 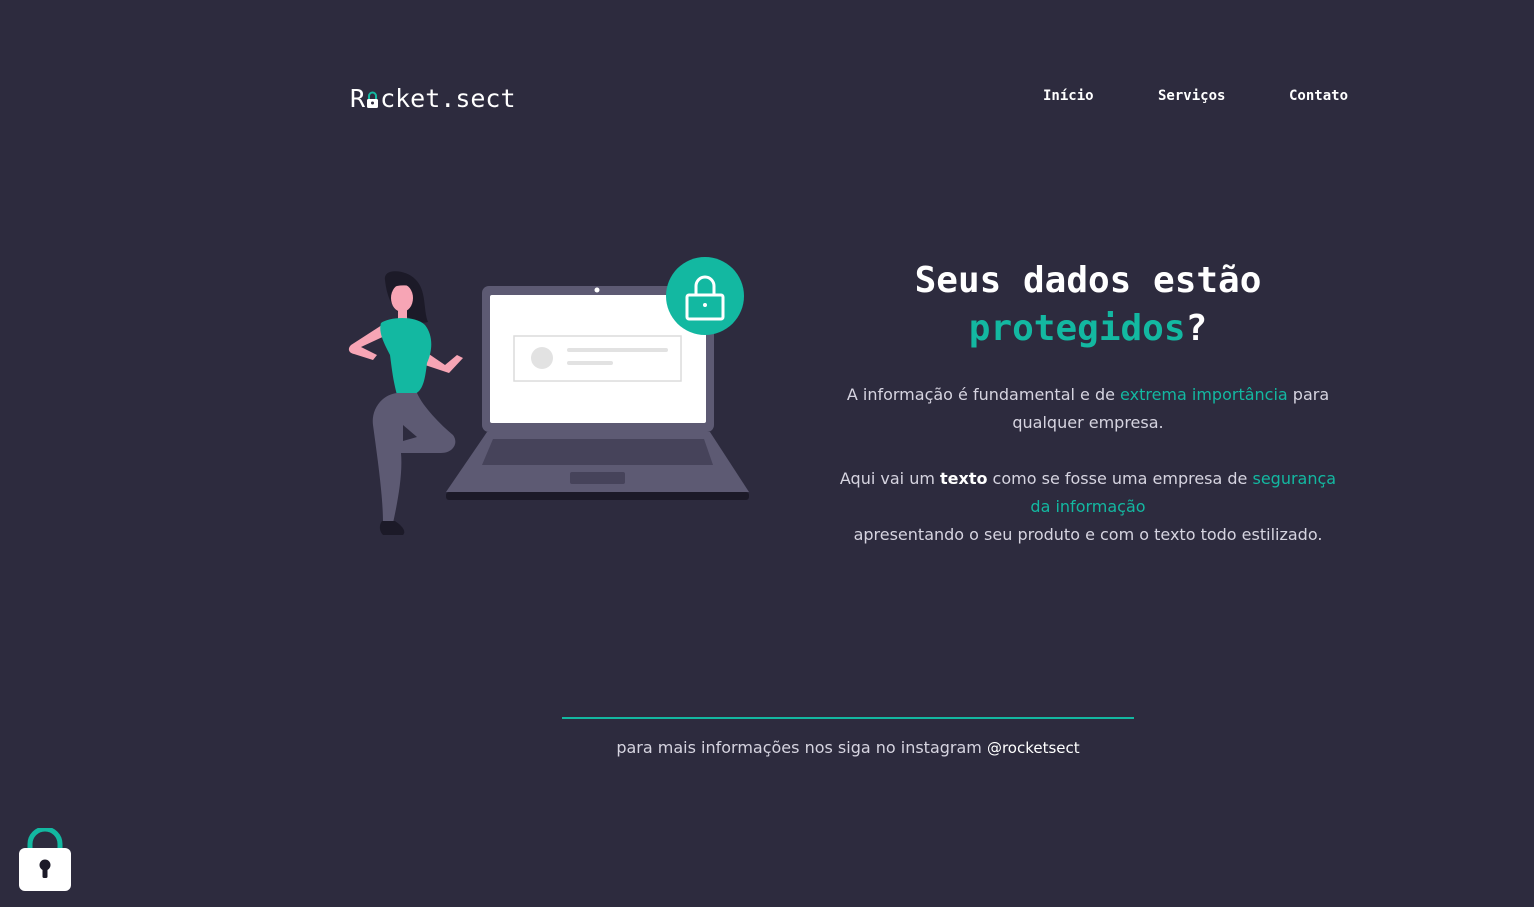 What do you see at coordinates (448, 98) in the screenshot?
I see `logo-suffix: cket.sect` at bounding box center [448, 98].